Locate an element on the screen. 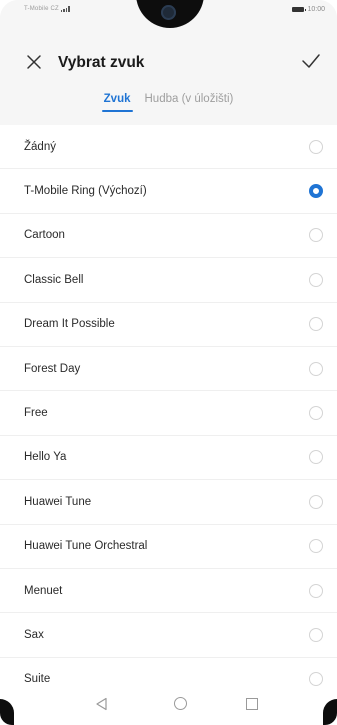 This screenshot has width=337, height=725. list-item: Huawei Tune Orchestral is located at coordinates (168, 547).